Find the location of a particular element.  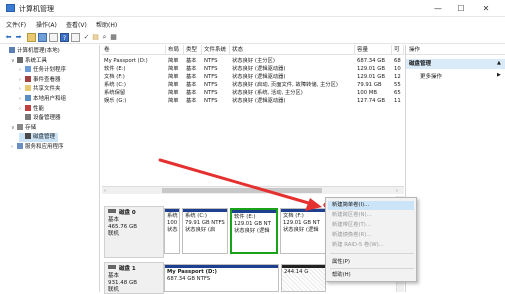

context-menu-item-6: 帮助(H) is located at coordinates (341, 275).